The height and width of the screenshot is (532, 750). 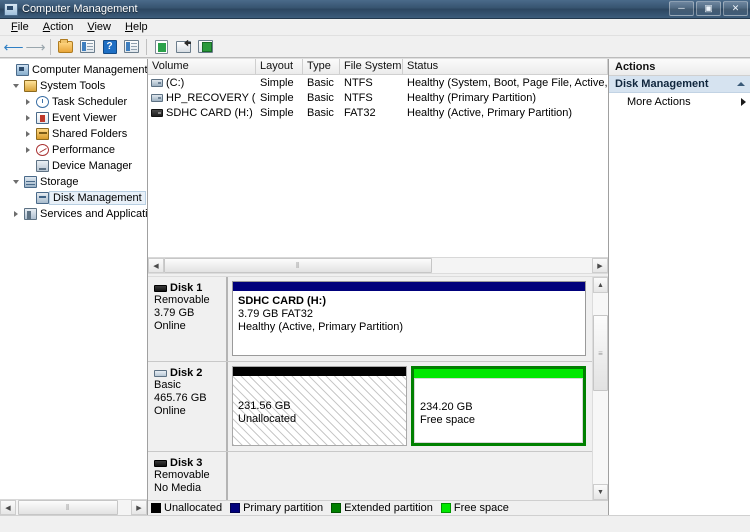 I want to click on column-header-status: Status, so click(x=505, y=66).